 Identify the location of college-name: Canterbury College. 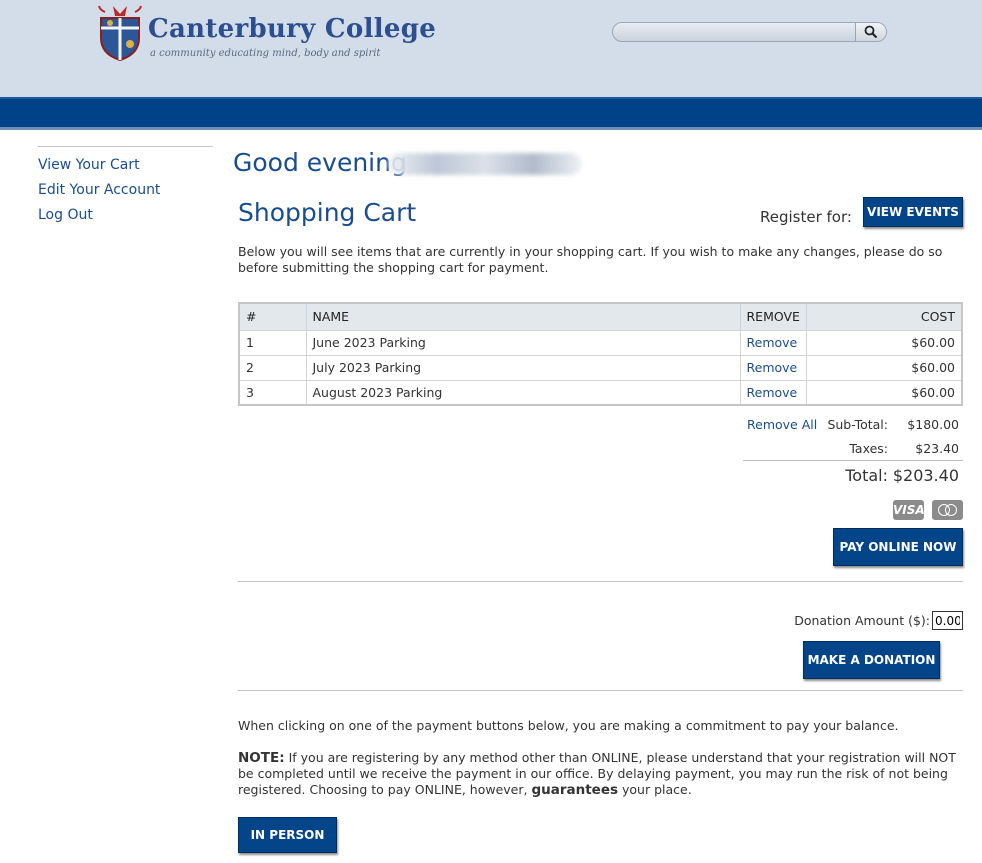
(292, 29).